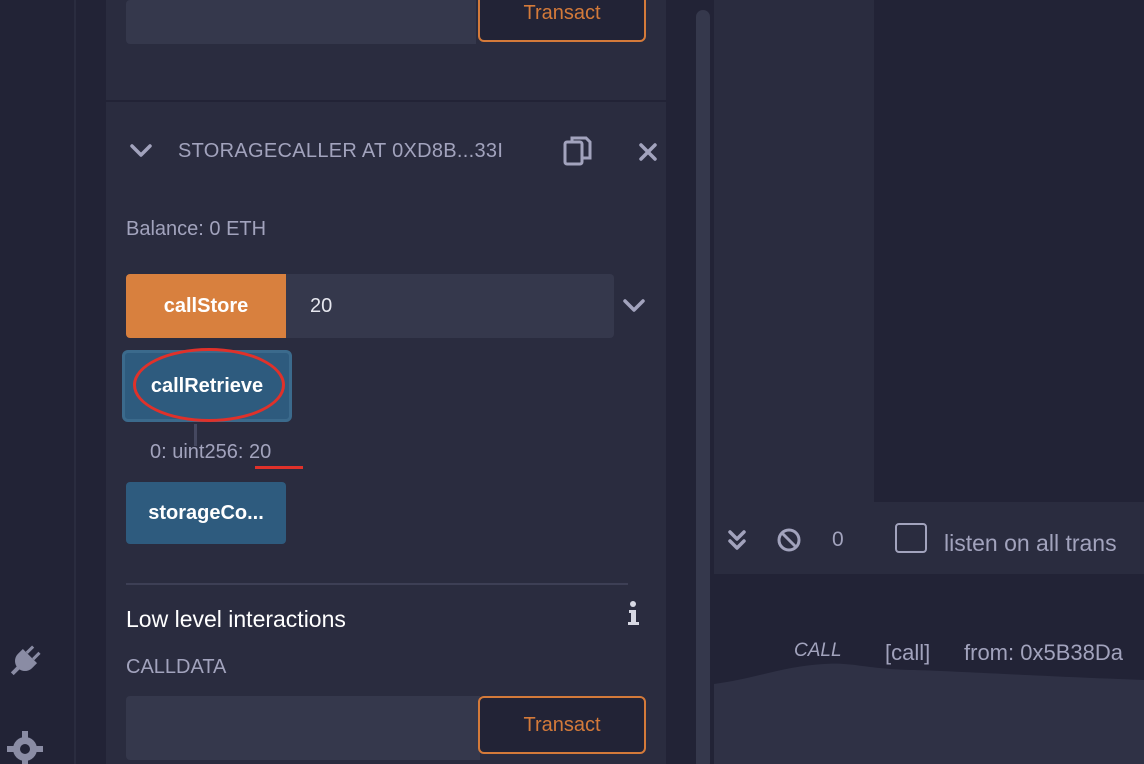  What do you see at coordinates (206, 306) in the screenshot?
I see `call-store-button: callStore` at bounding box center [206, 306].